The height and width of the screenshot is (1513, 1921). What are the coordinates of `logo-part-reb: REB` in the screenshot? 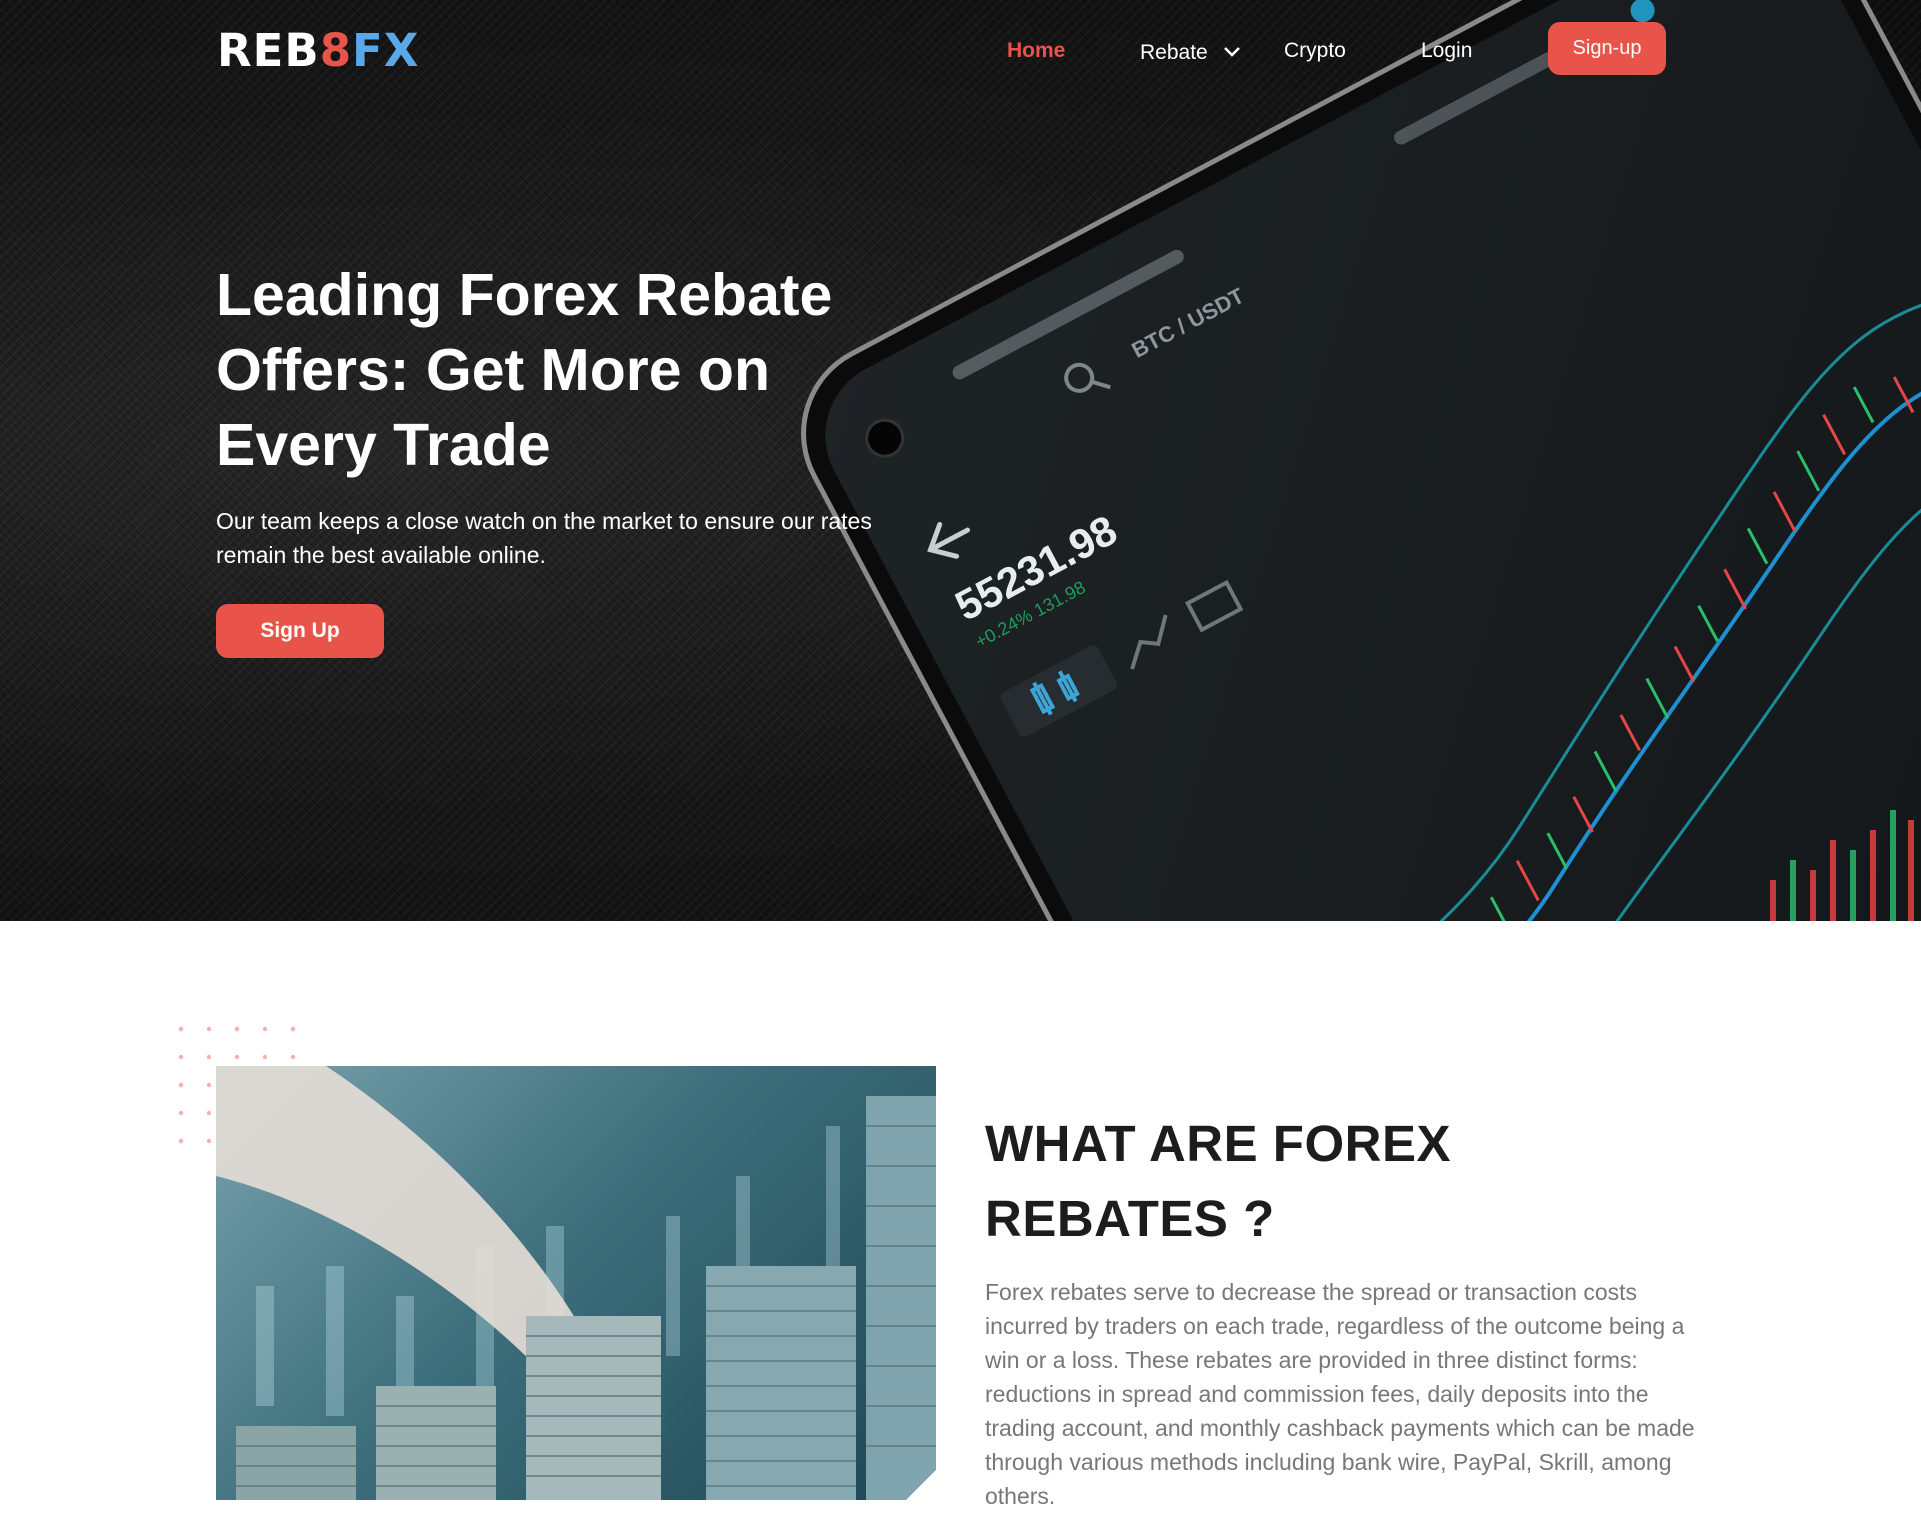 It's located at (268, 50).